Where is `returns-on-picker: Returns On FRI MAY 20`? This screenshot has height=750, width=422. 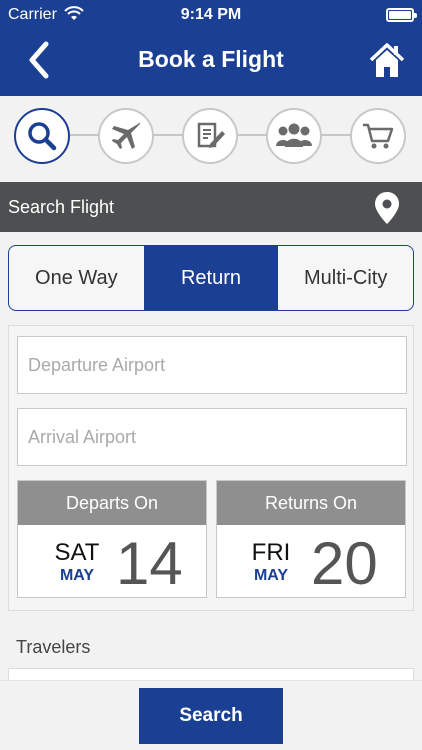 returns-on-picker: Returns On FRI MAY 20 is located at coordinates (311, 539).